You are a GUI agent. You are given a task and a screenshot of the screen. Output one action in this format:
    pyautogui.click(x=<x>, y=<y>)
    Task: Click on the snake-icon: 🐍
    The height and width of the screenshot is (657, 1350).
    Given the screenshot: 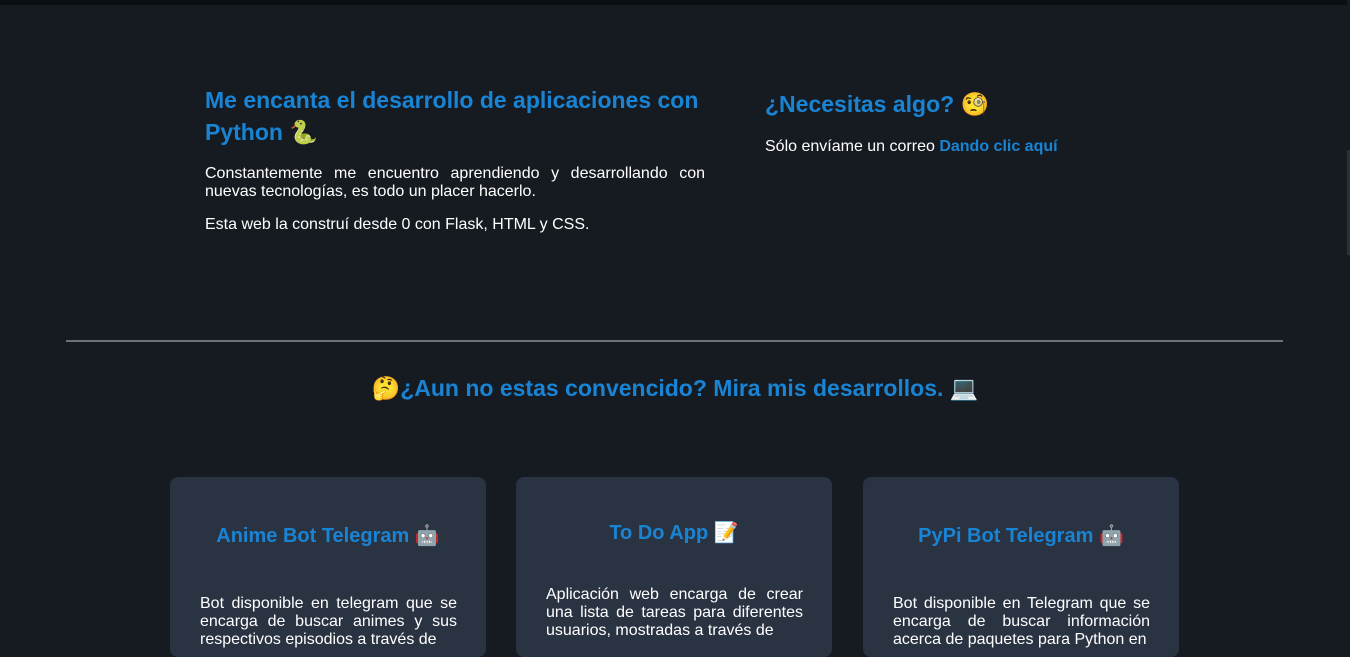 What is the action you would take?
    pyautogui.click(x=303, y=133)
    